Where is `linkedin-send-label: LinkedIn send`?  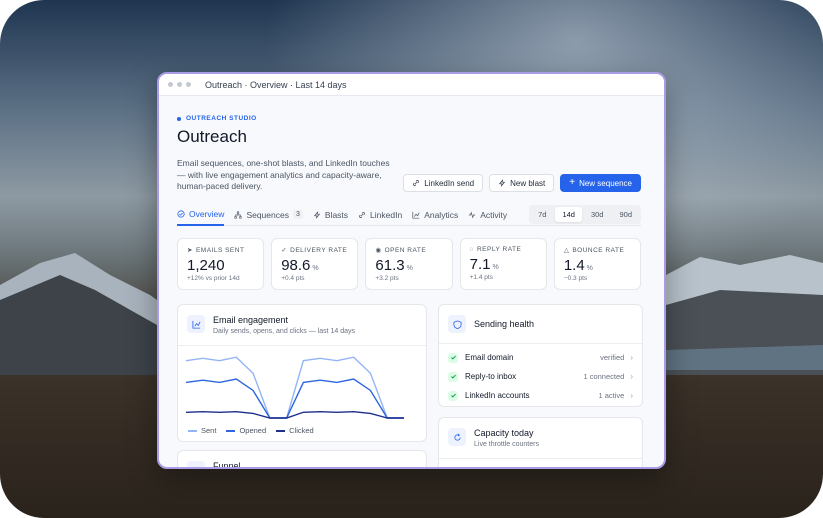
linkedin-send-label: LinkedIn send is located at coordinates (449, 183).